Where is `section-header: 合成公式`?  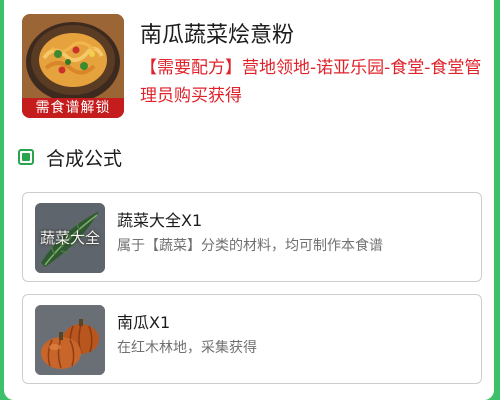
section-header: 合成公式 is located at coordinates (70, 157).